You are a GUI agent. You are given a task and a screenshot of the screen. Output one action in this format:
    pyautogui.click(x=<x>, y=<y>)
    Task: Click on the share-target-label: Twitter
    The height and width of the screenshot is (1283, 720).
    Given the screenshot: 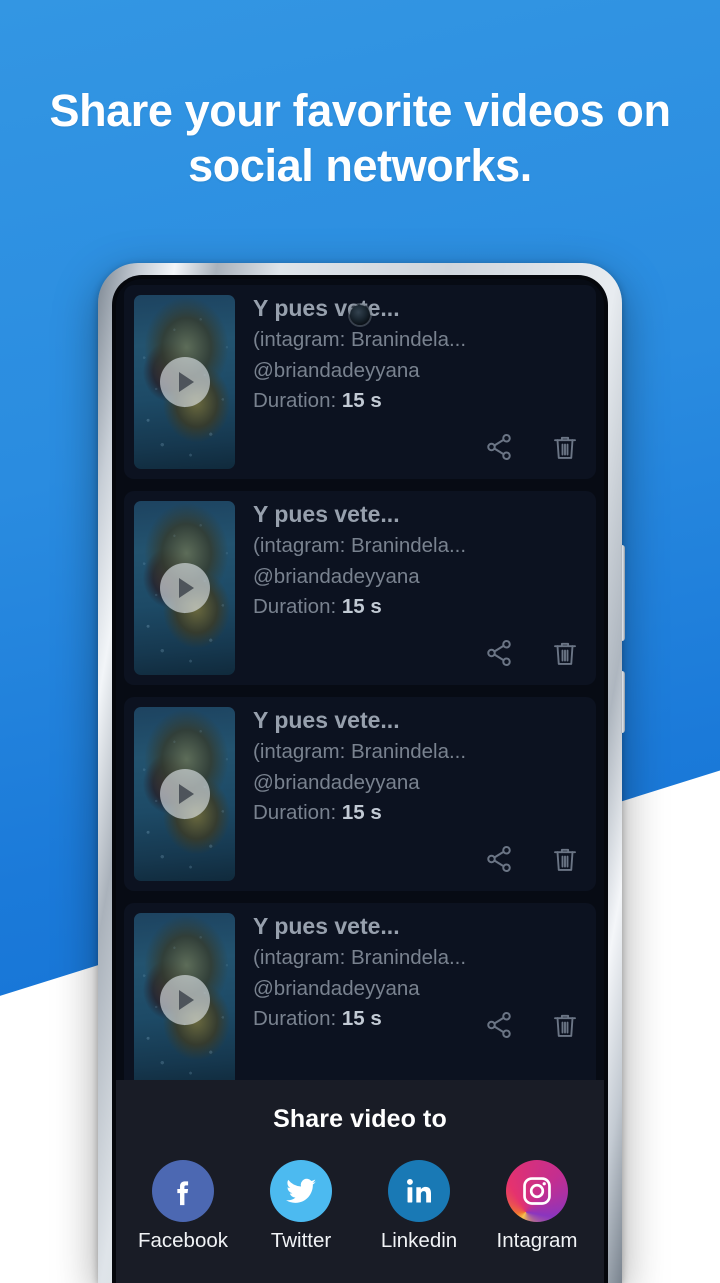 What is the action you would take?
    pyautogui.click(x=301, y=1240)
    